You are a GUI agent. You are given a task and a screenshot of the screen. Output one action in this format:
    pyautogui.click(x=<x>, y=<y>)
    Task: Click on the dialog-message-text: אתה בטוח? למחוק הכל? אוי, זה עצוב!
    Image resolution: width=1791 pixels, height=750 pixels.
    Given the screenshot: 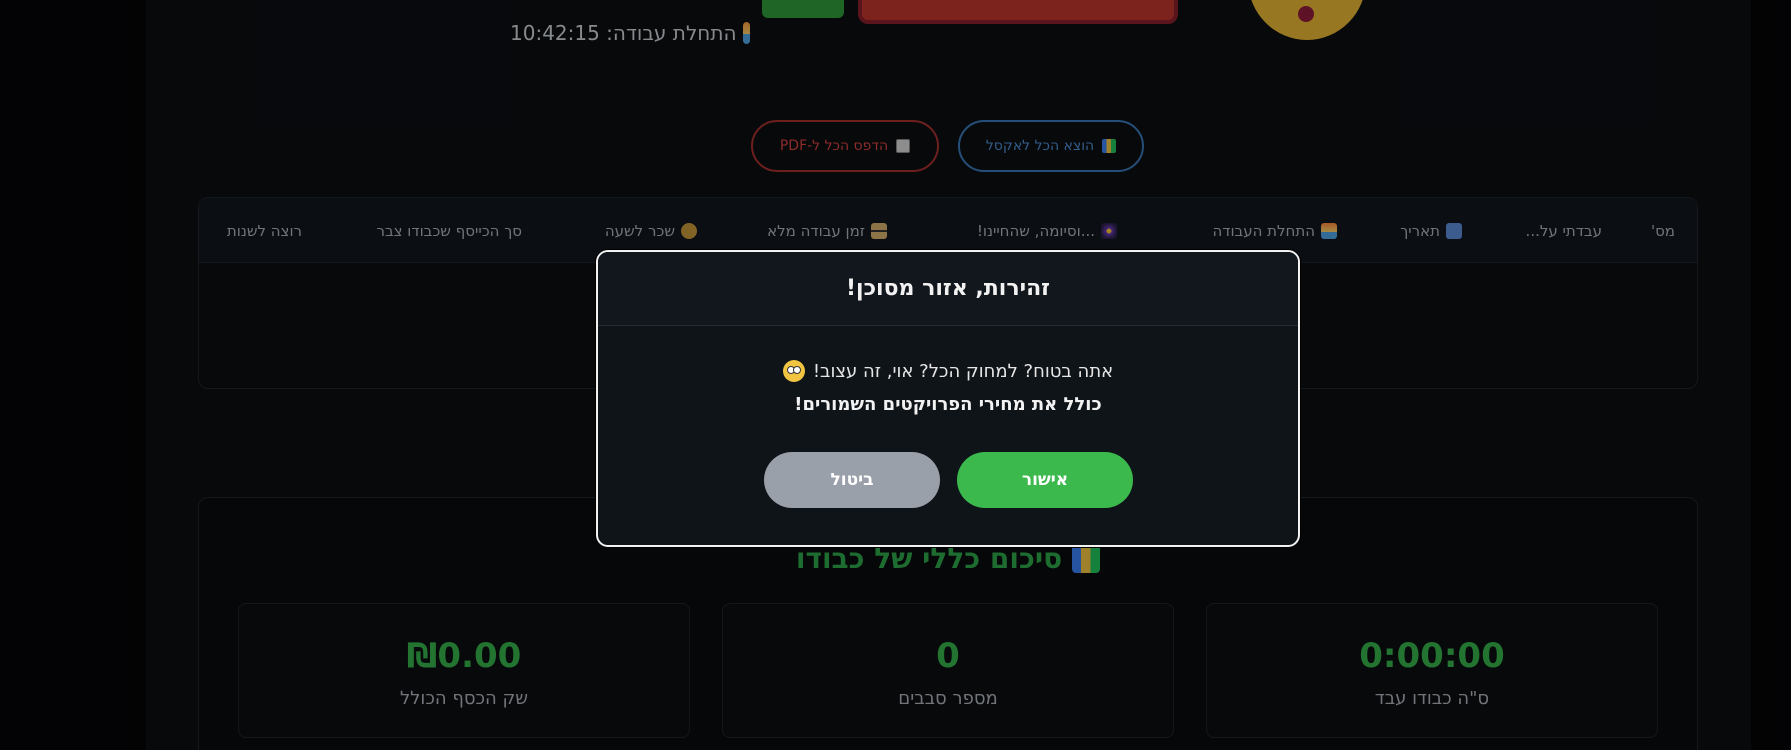 What is the action you would take?
    pyautogui.click(x=963, y=371)
    